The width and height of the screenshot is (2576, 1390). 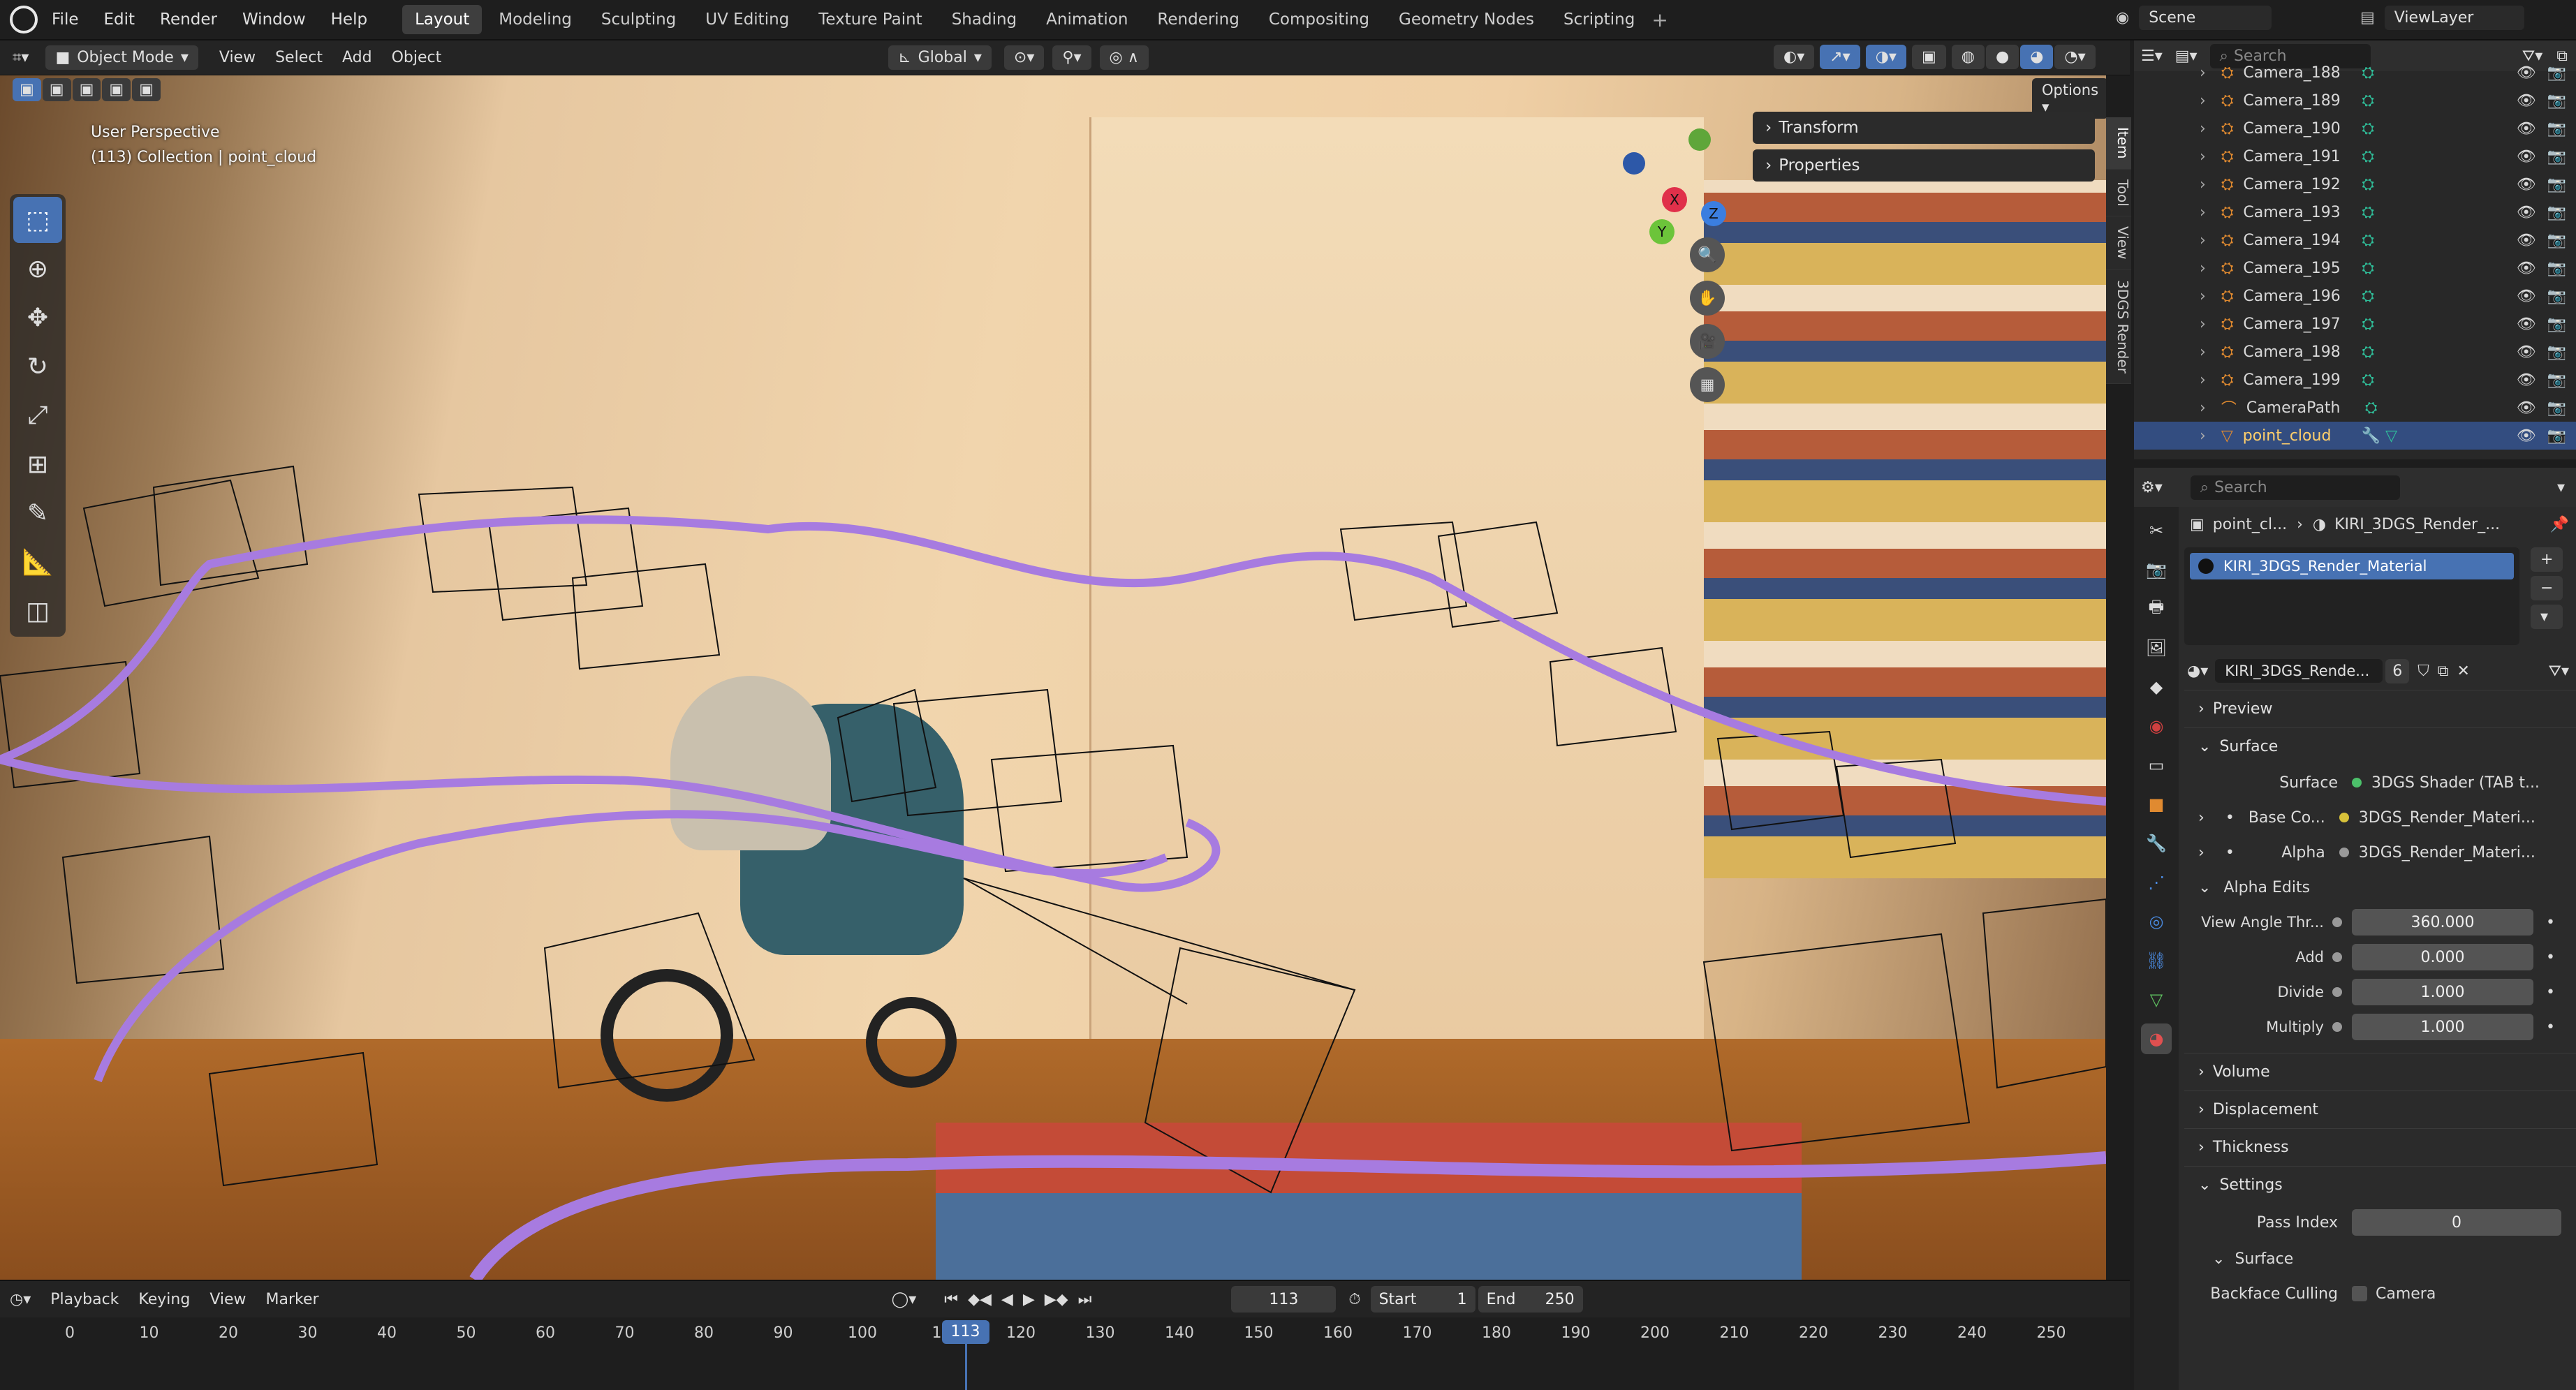 What do you see at coordinates (1885, 57) in the screenshot?
I see `overlay-toggle-icon: ◑▾` at bounding box center [1885, 57].